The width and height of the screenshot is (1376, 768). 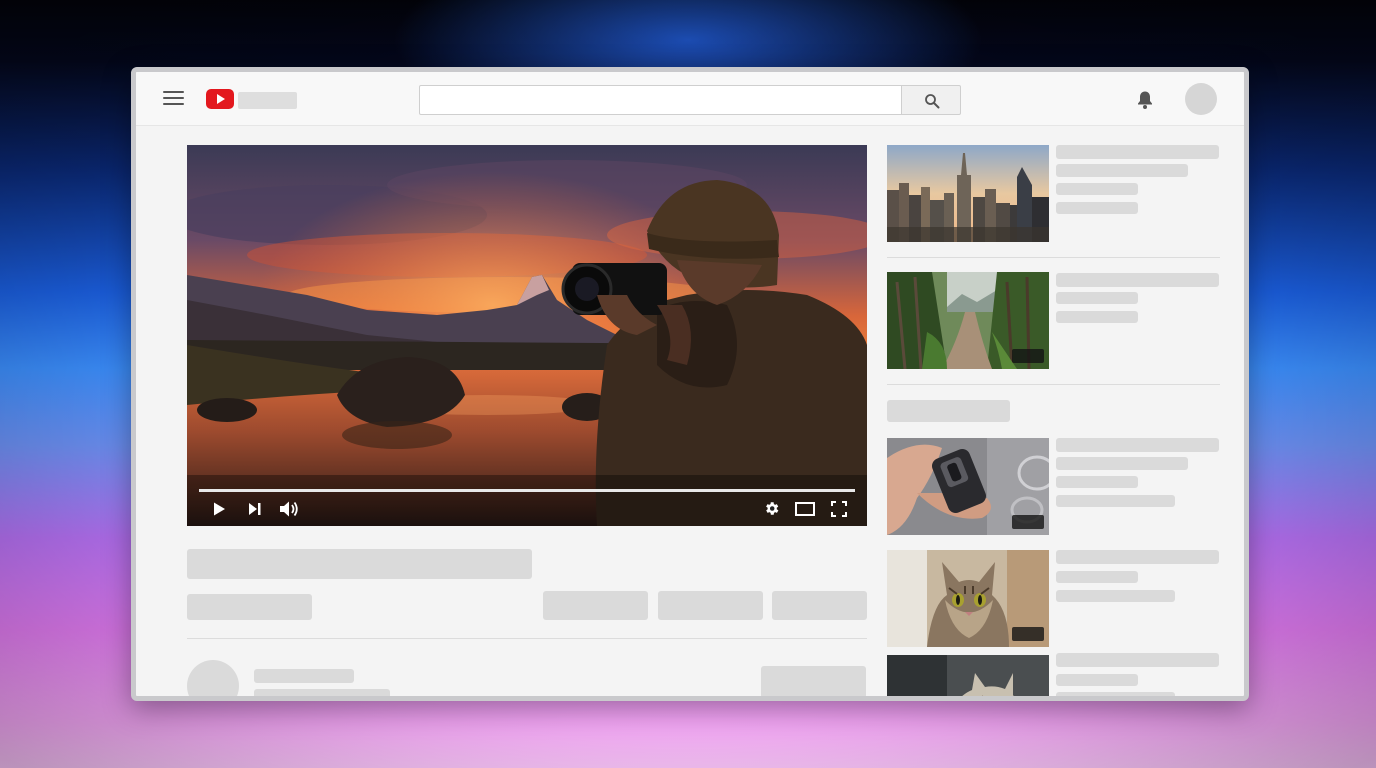 What do you see at coordinates (249, 607) in the screenshot?
I see `video-meta-placeholder` at bounding box center [249, 607].